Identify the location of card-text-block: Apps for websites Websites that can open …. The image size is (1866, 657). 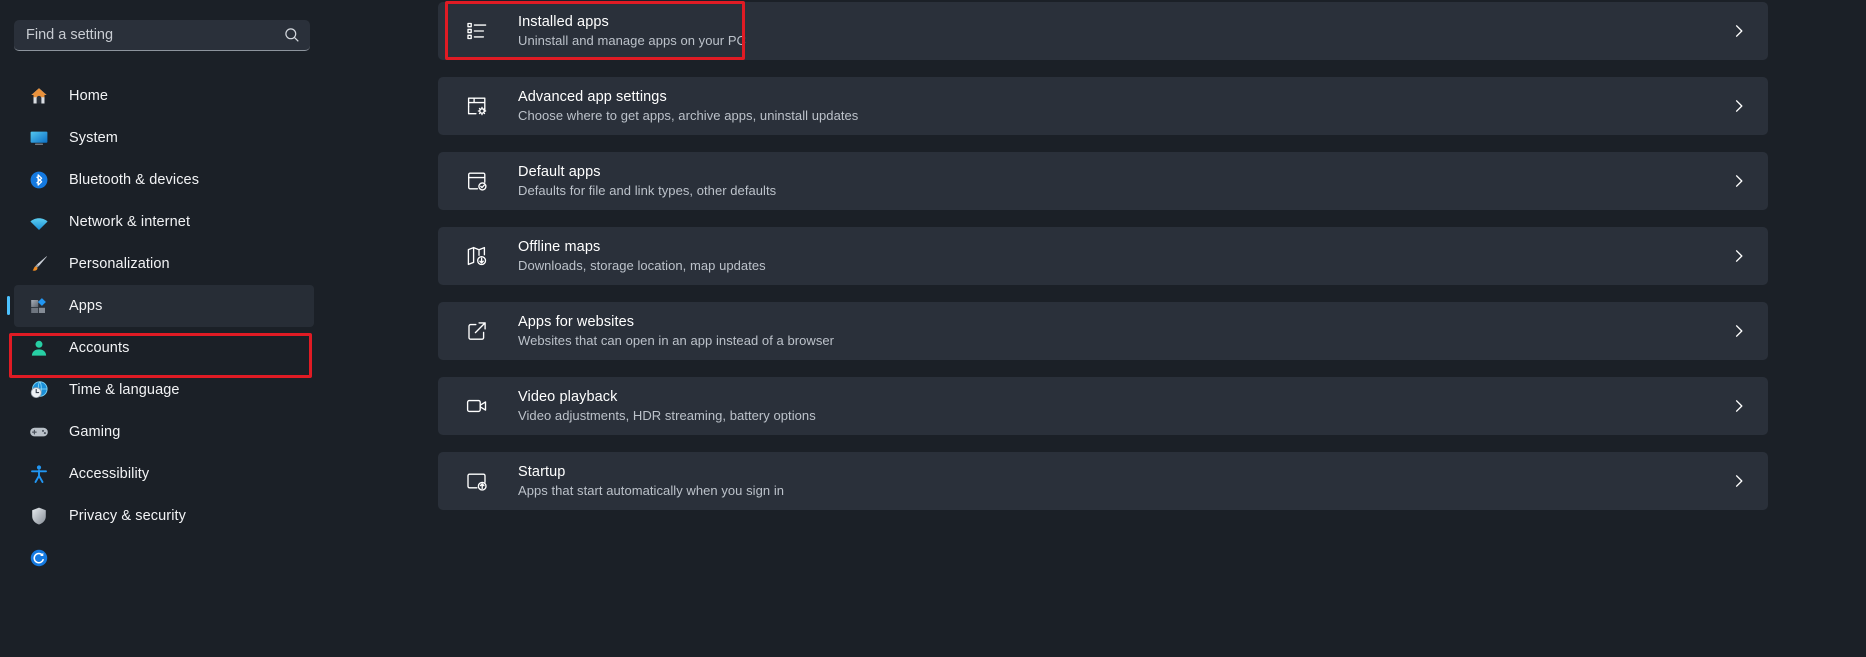
(676, 331).